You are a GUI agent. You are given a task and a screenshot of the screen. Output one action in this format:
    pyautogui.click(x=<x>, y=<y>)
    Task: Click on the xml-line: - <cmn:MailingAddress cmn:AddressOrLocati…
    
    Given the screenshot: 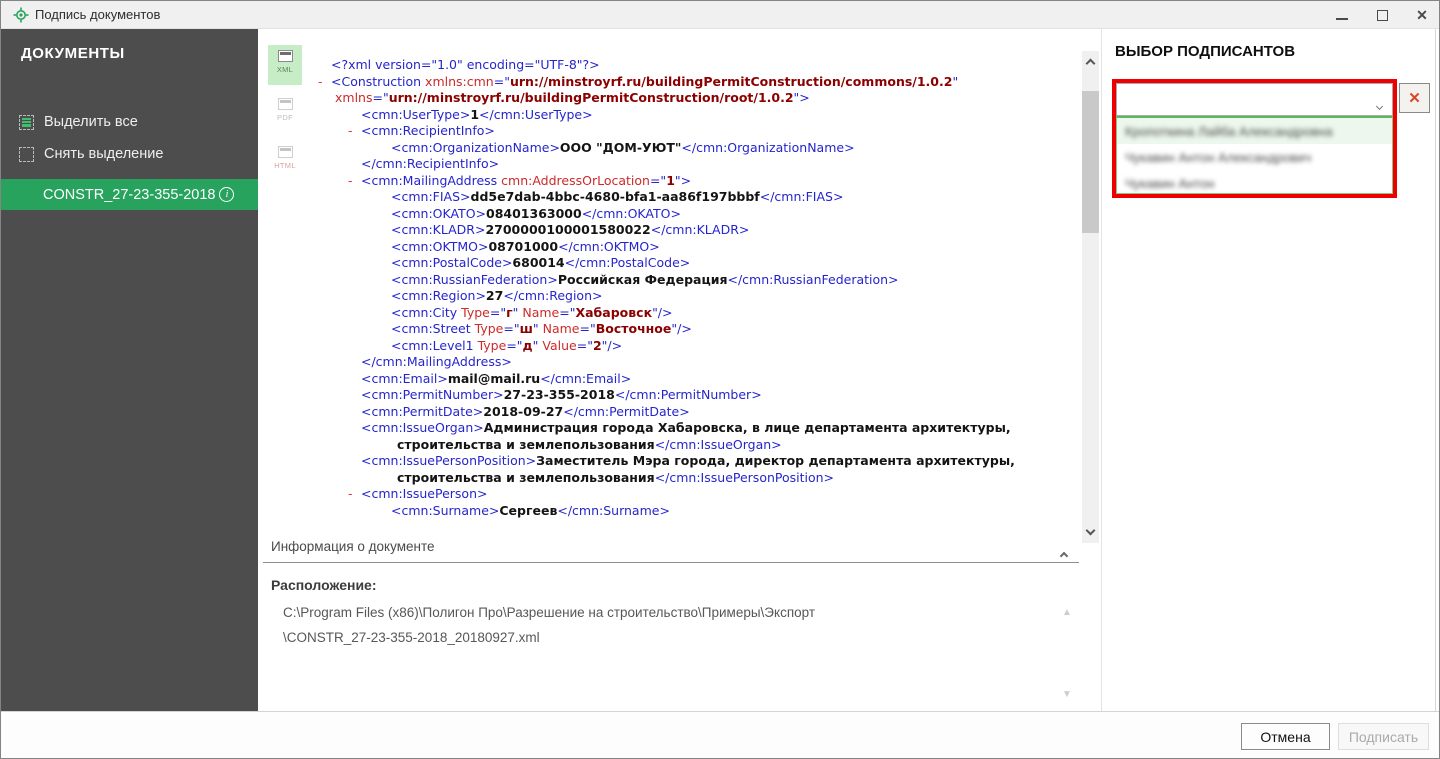 What is the action you would take?
    pyautogui.click(x=520, y=181)
    